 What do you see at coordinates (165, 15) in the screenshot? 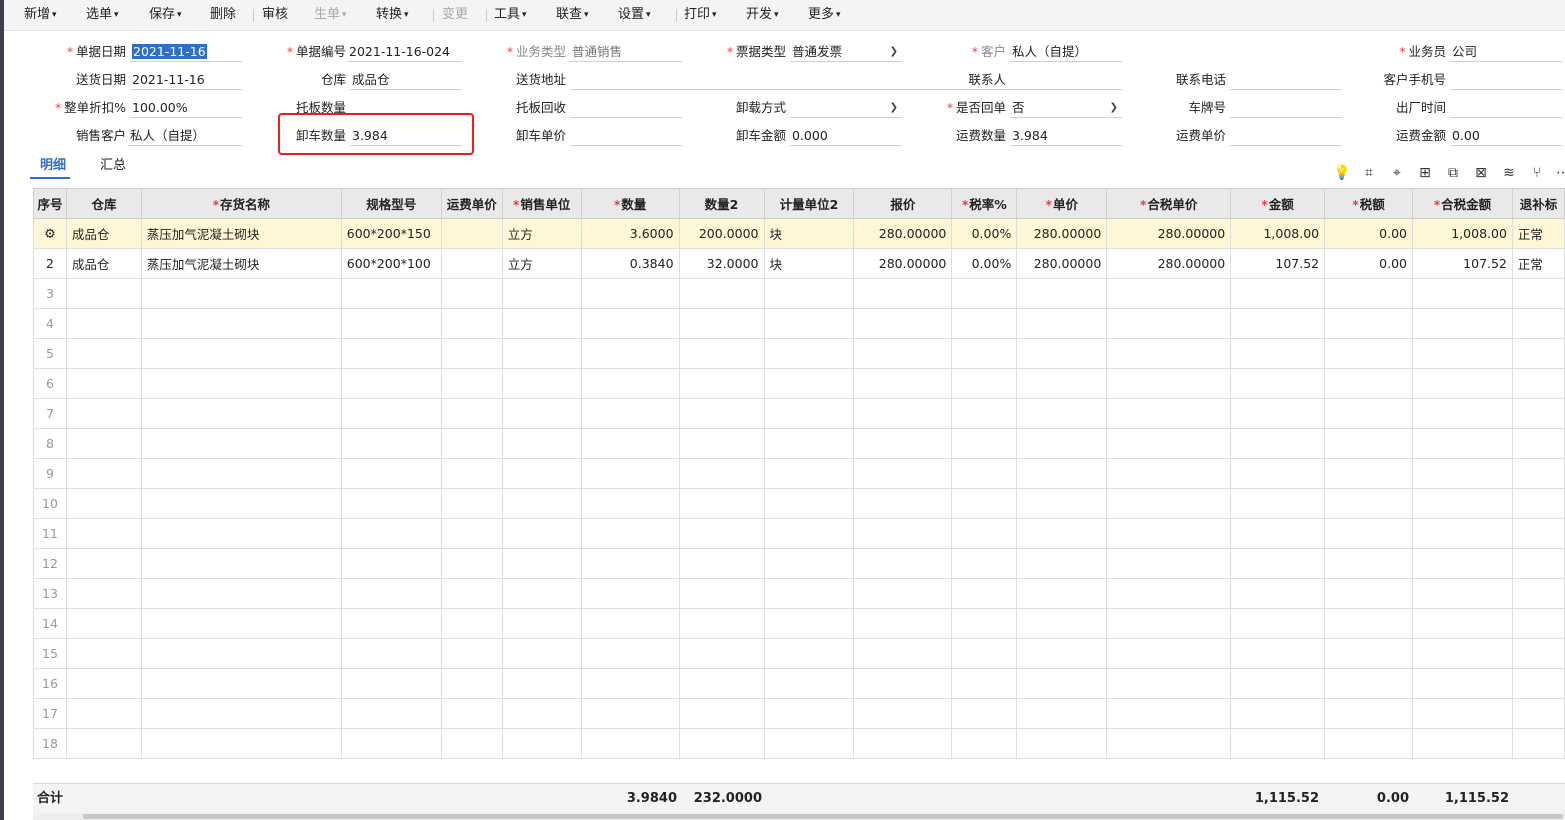
I see `toolbar-button-2: 保存 ▾` at bounding box center [165, 15].